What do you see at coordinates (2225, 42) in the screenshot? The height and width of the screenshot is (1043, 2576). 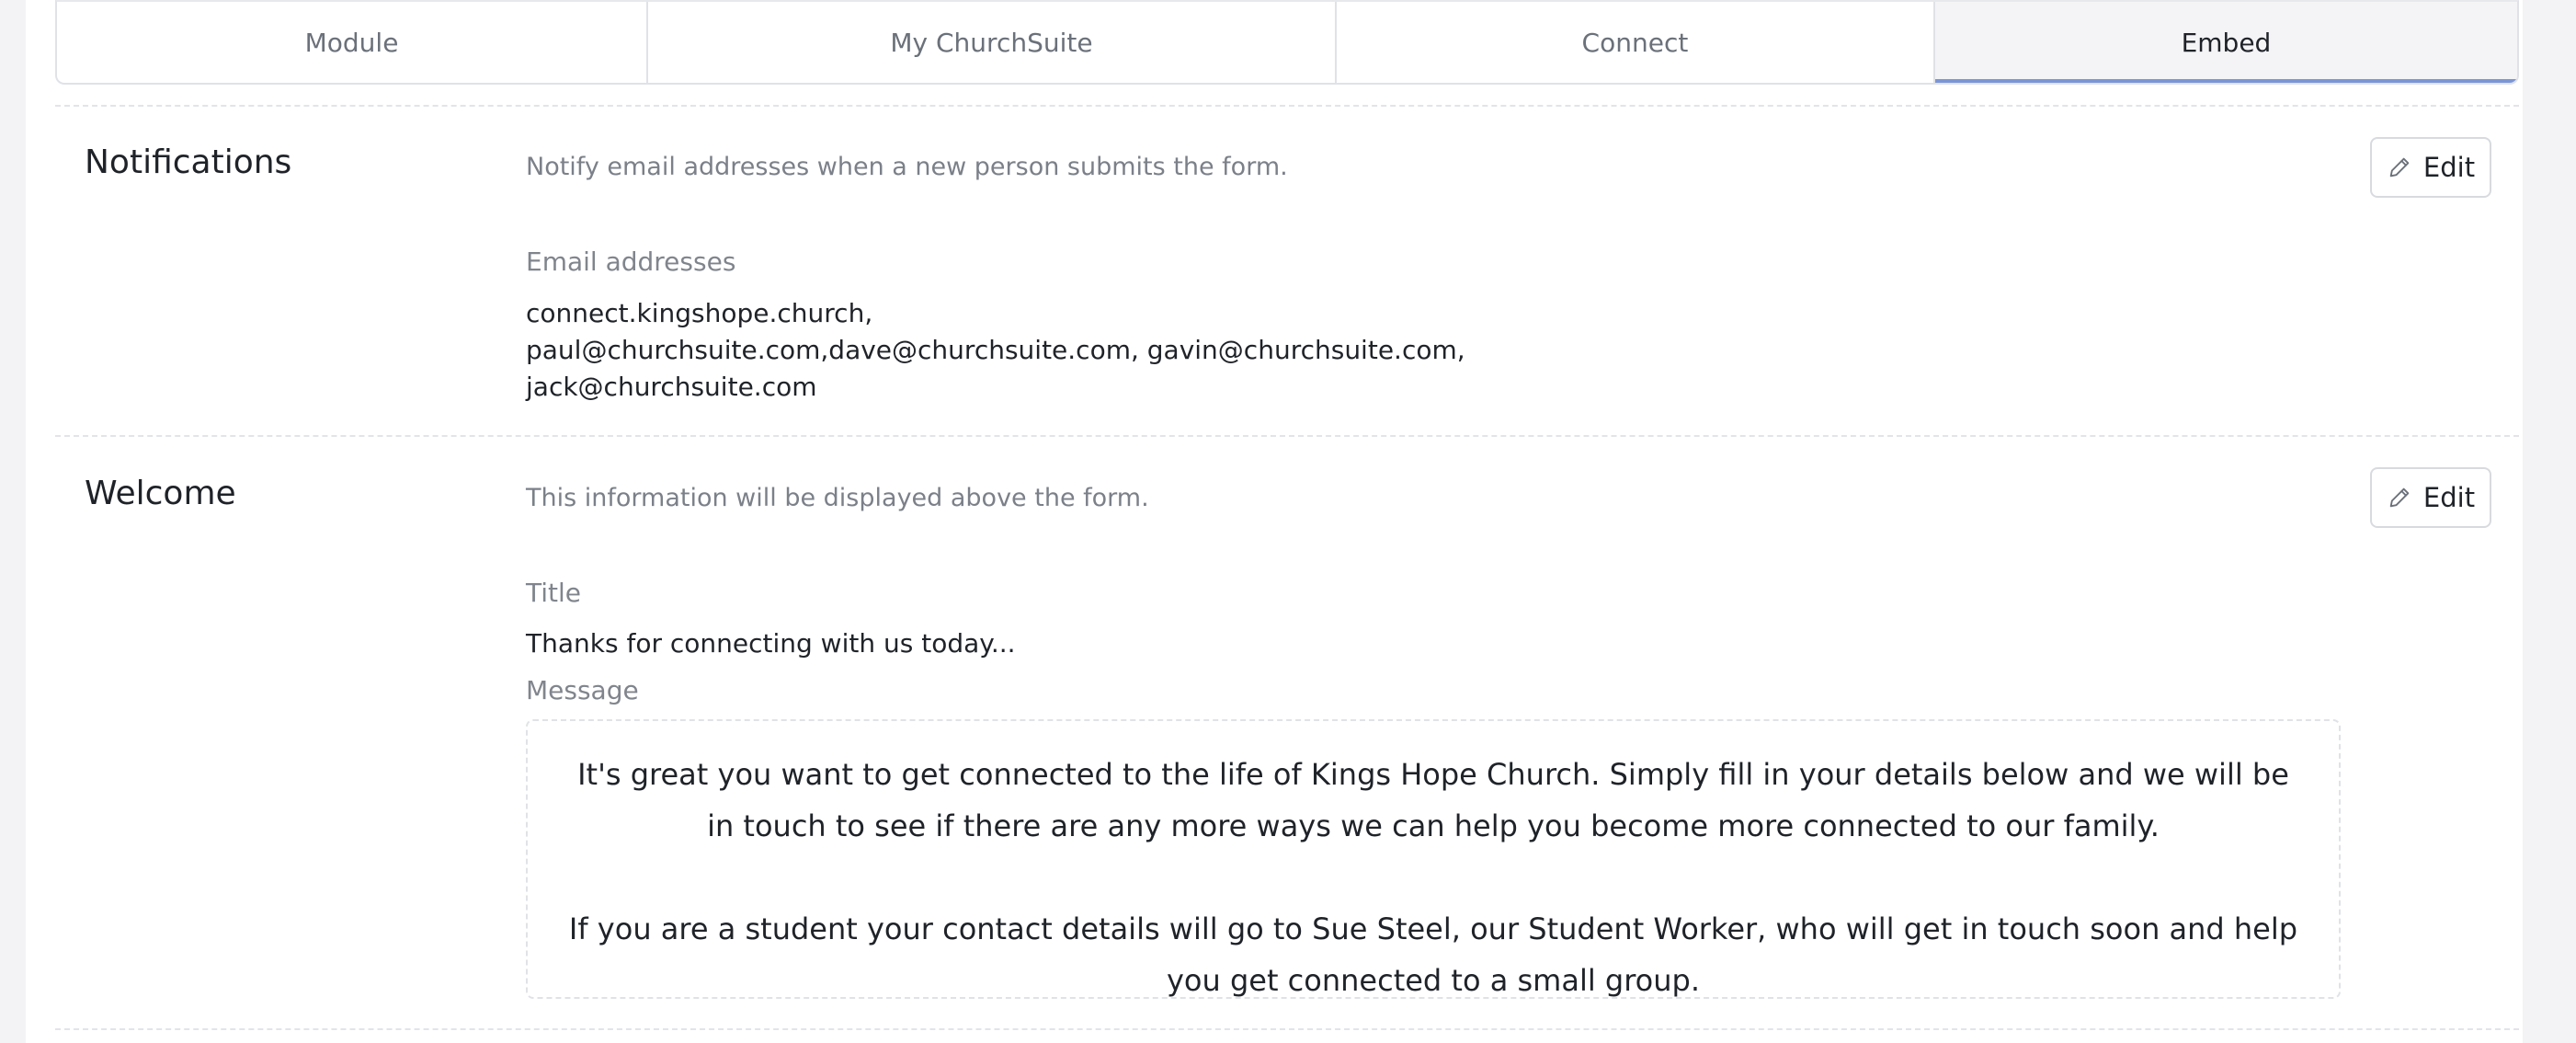 I see `tab-embed: Embed` at bounding box center [2225, 42].